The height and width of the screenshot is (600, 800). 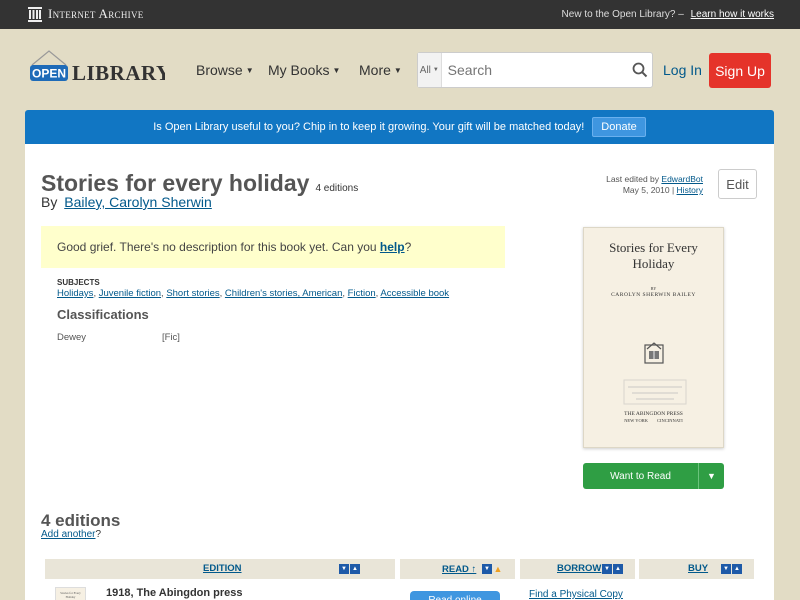 I want to click on subject-link: Accessible book, so click(x=414, y=293).